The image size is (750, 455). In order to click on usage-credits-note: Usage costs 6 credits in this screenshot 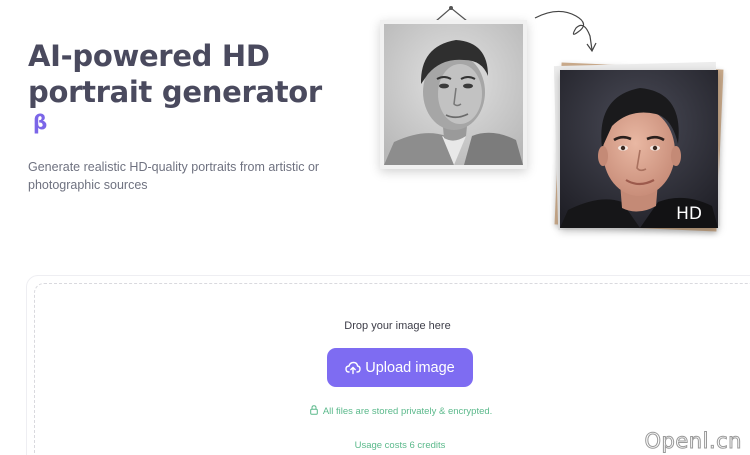, I will do `click(400, 445)`.